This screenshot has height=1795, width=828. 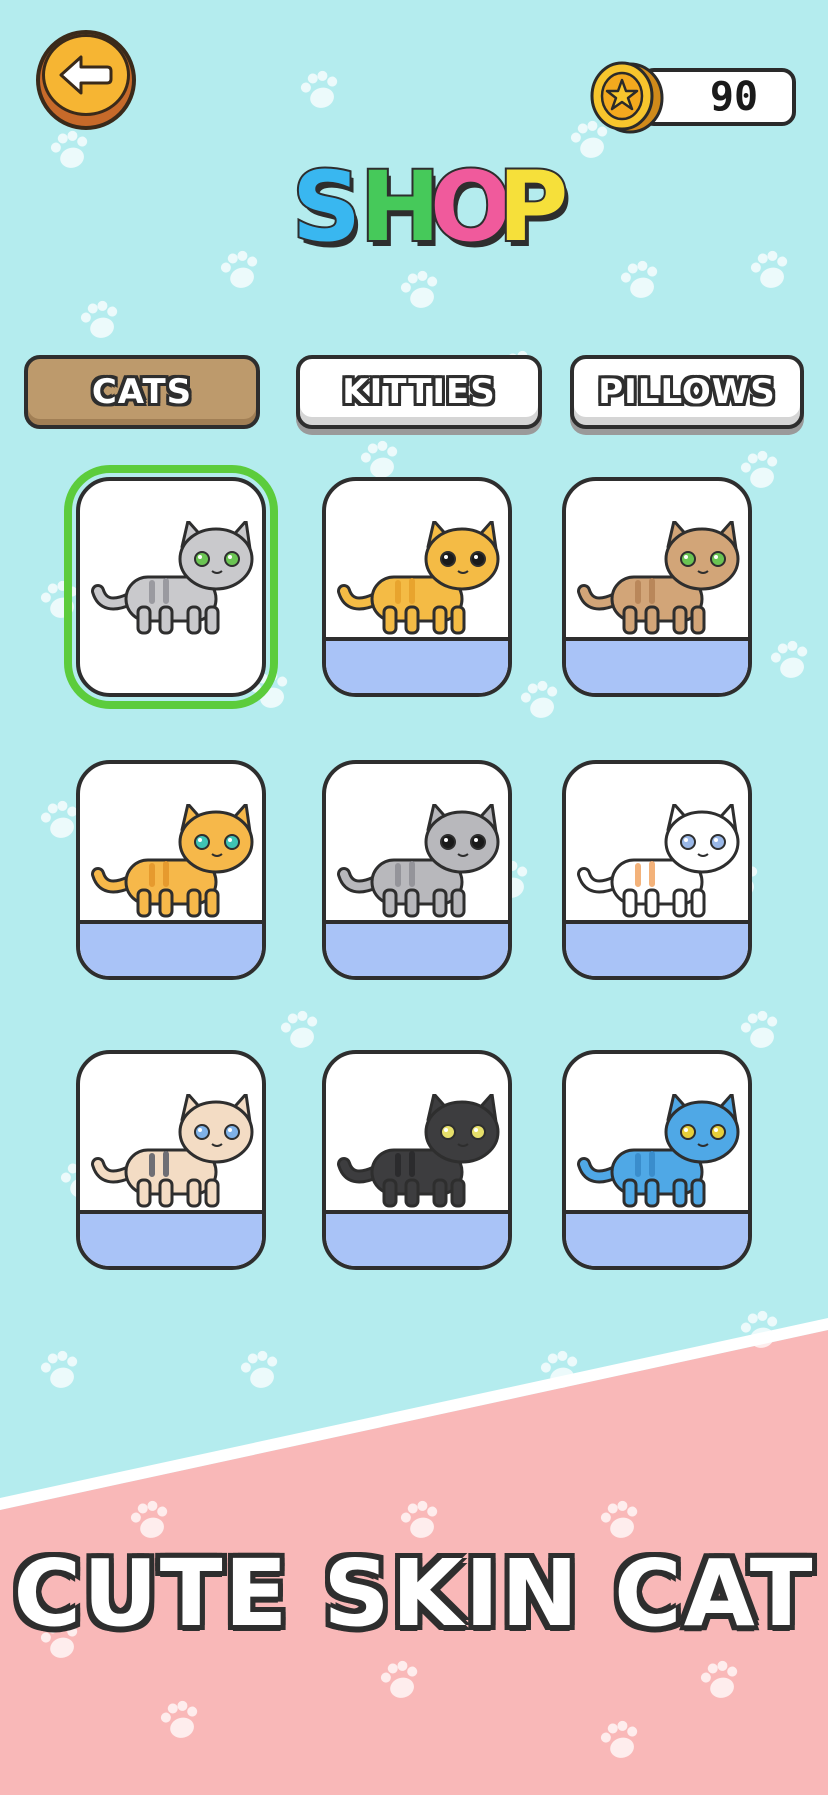 I want to click on star-coin-icon, so click(x=627, y=97).